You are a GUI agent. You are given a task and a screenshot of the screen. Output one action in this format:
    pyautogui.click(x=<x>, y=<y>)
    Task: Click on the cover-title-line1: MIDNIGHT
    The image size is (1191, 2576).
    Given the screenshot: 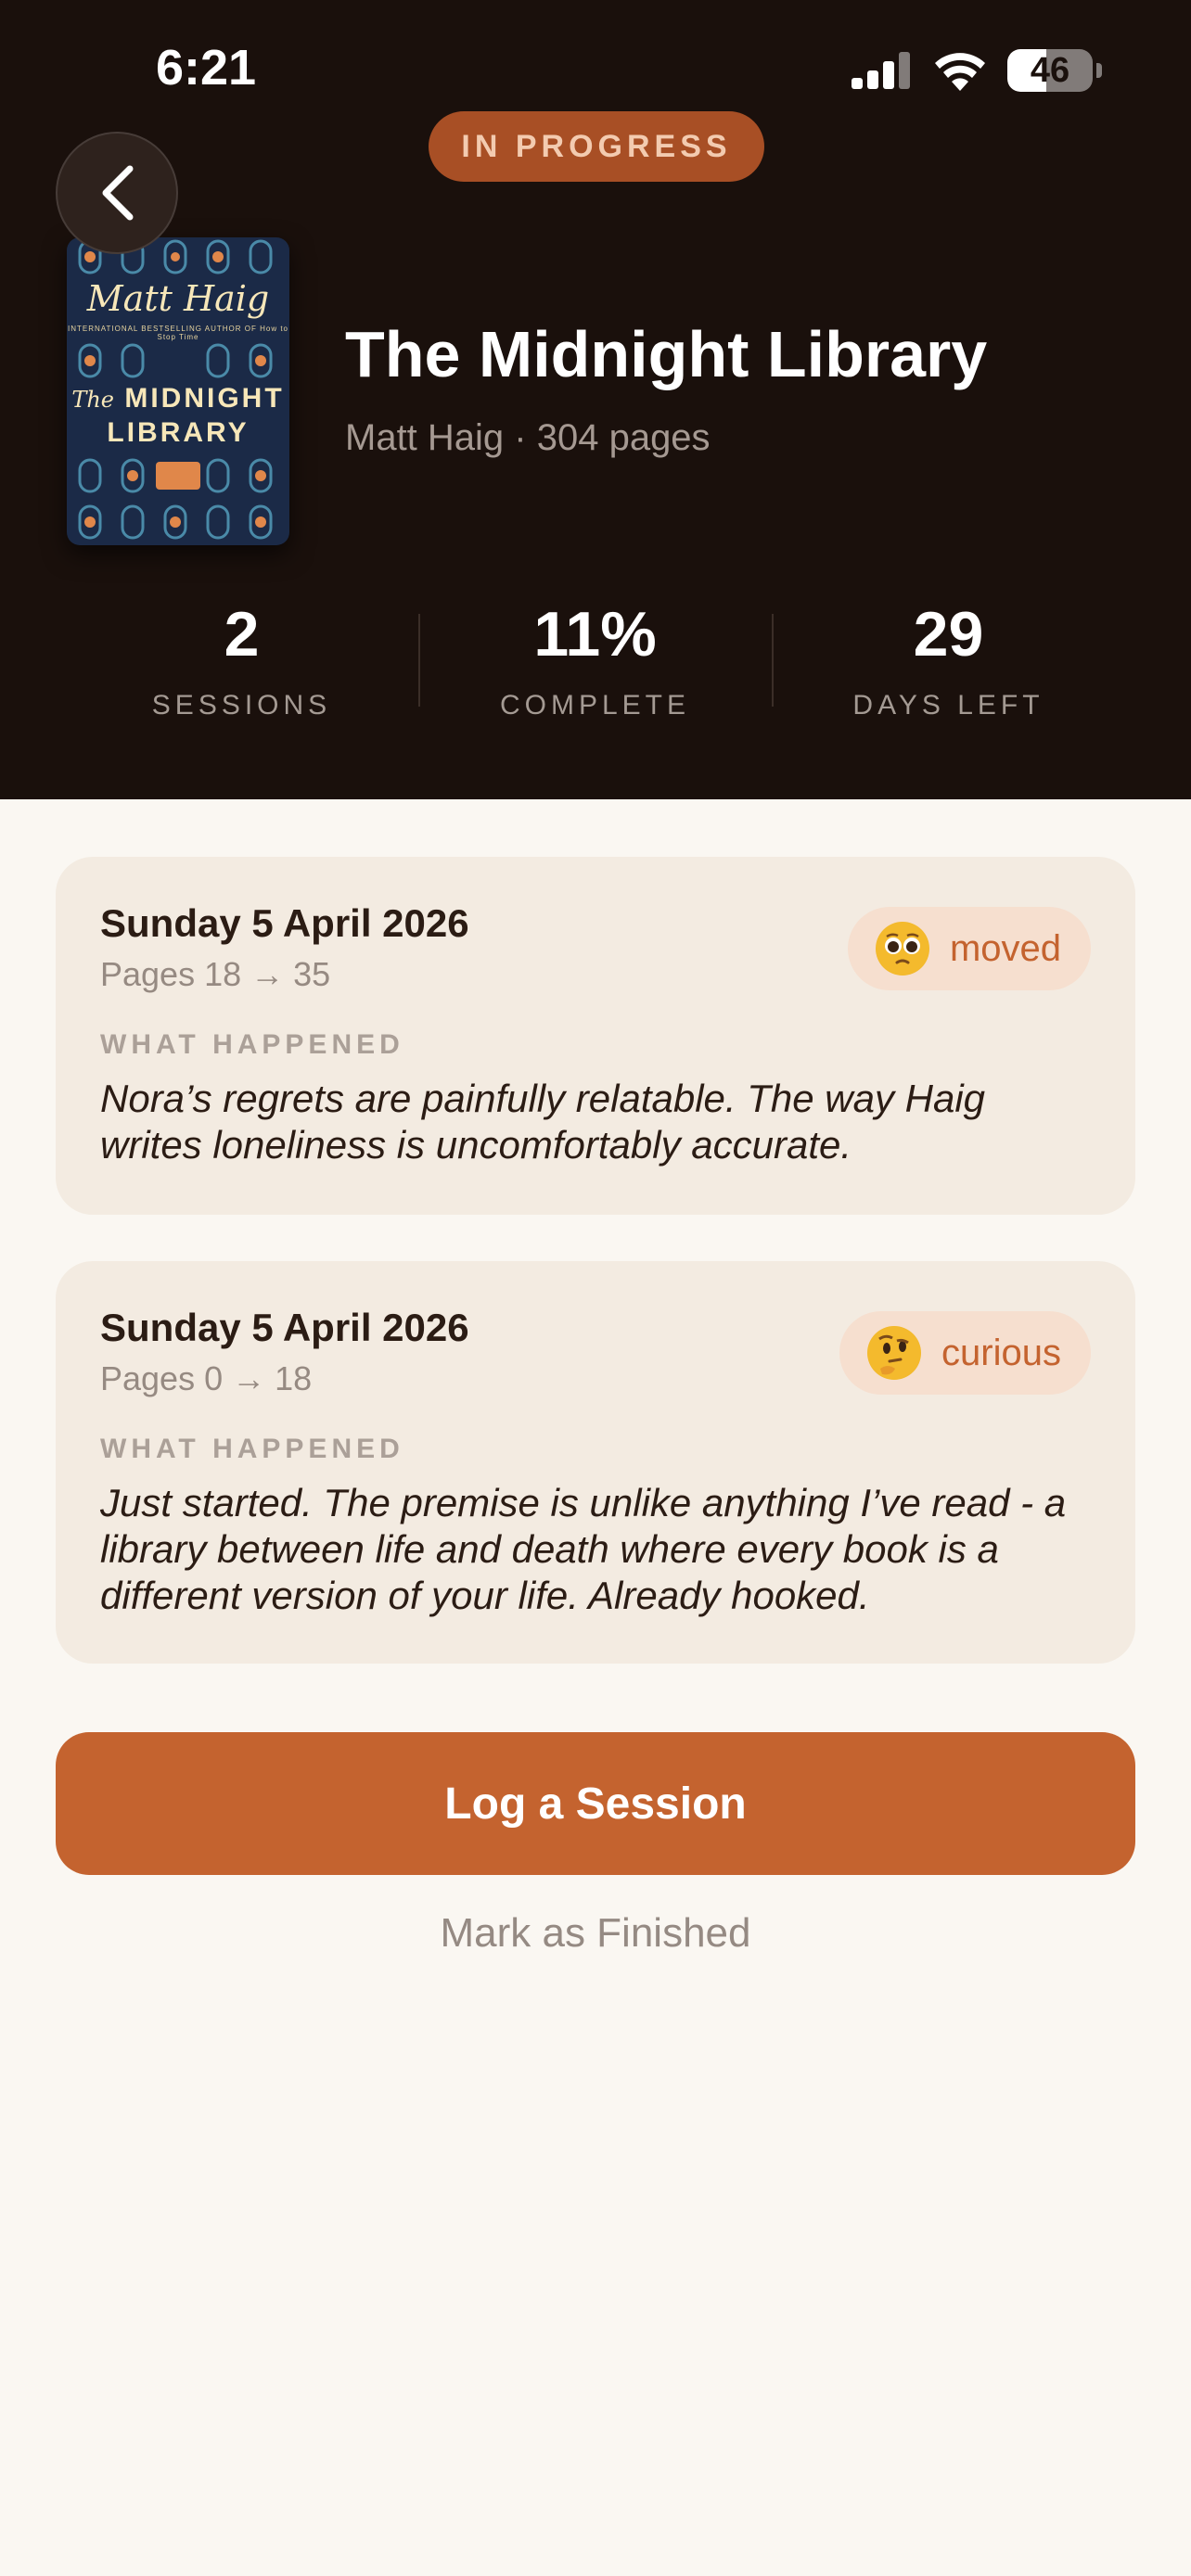 What is the action you would take?
    pyautogui.click(x=204, y=398)
    